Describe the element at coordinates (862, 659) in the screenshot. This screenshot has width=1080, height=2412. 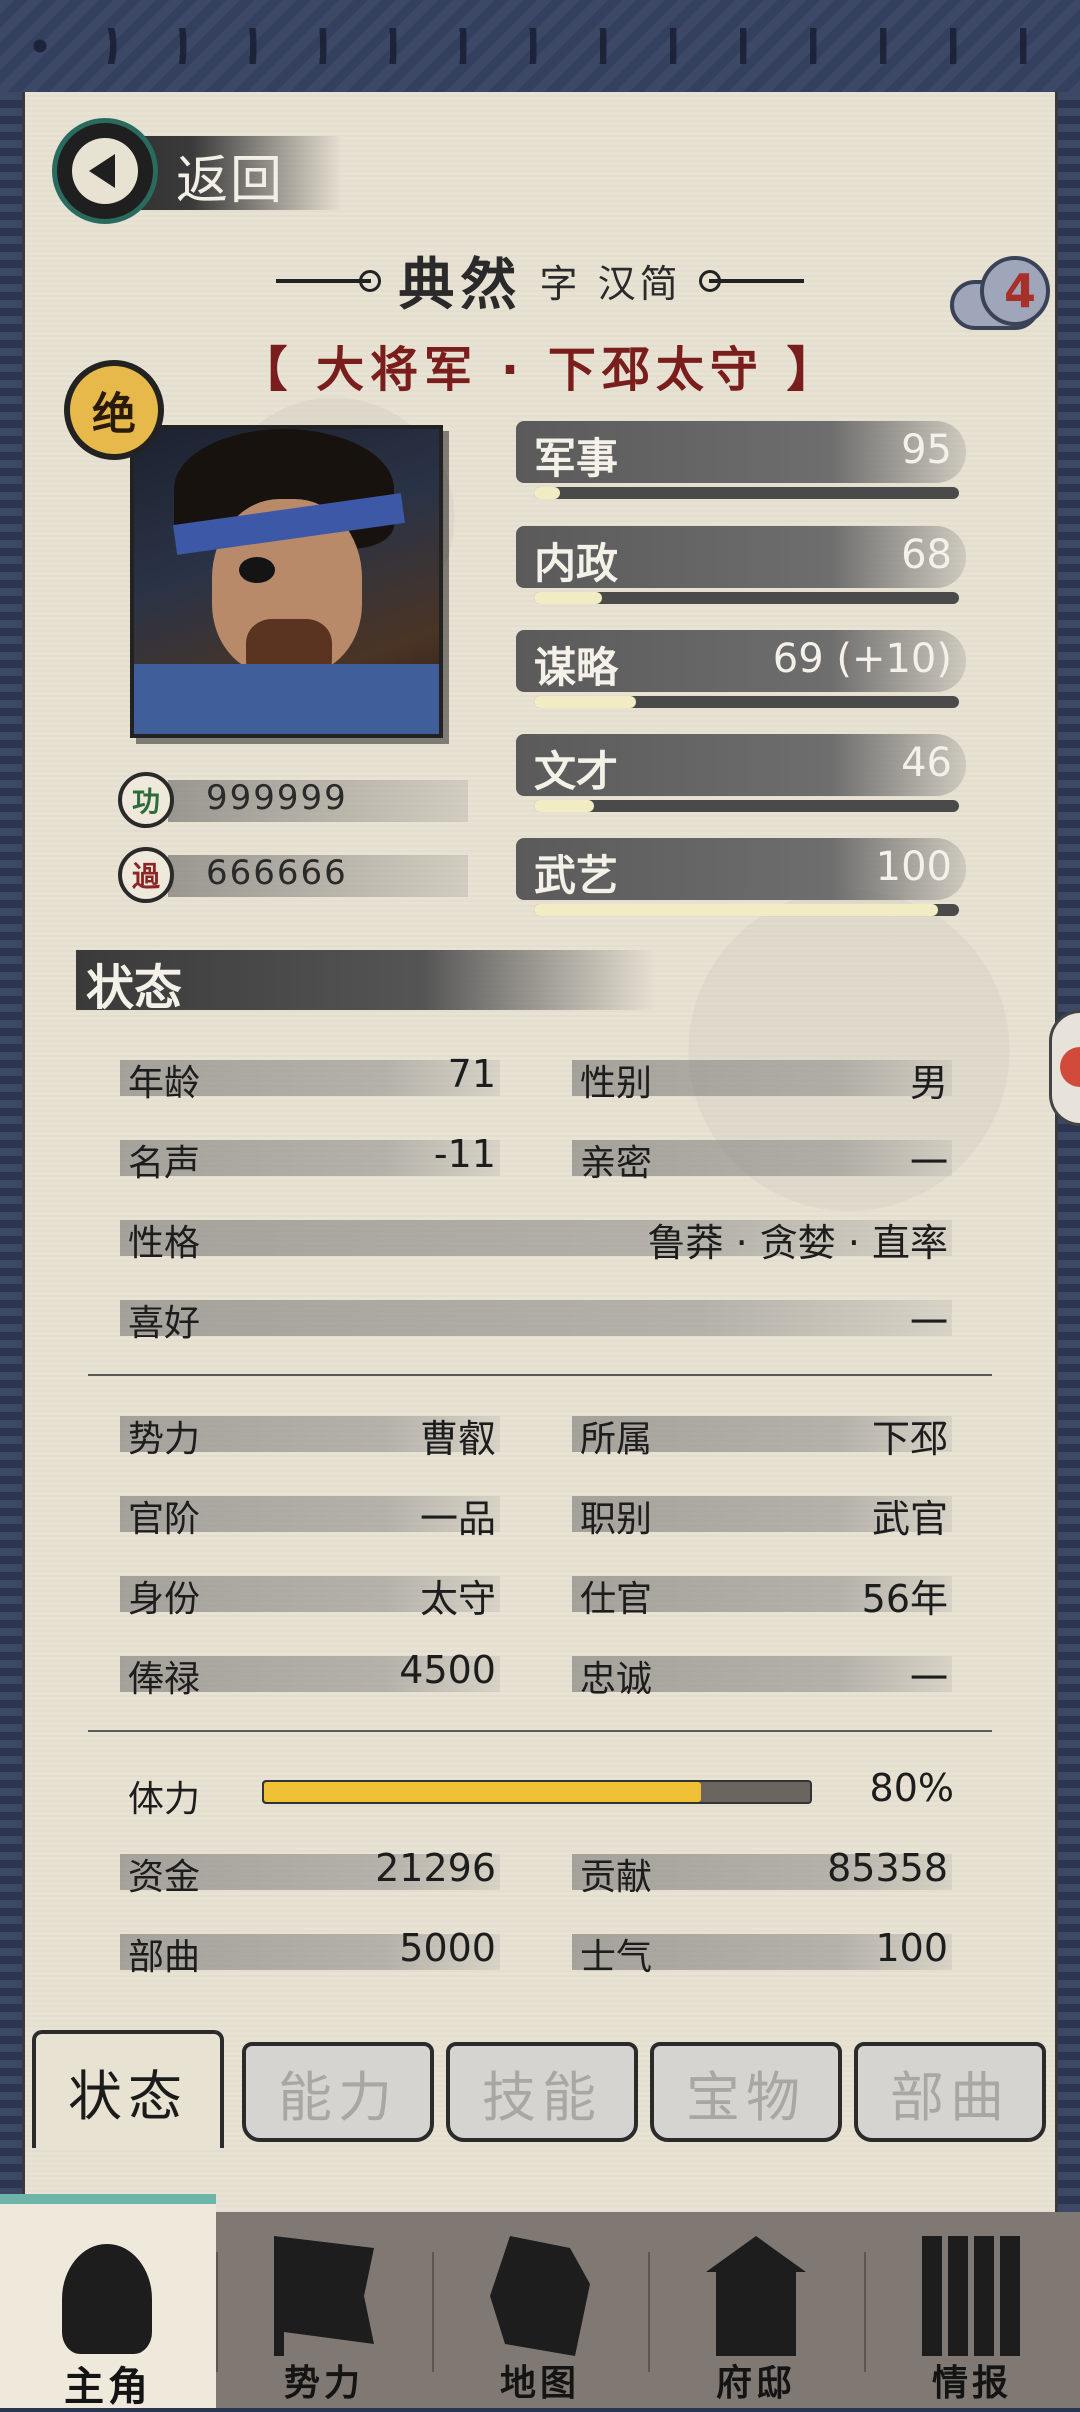
I see `ability-value: 69 (+10)` at that location.